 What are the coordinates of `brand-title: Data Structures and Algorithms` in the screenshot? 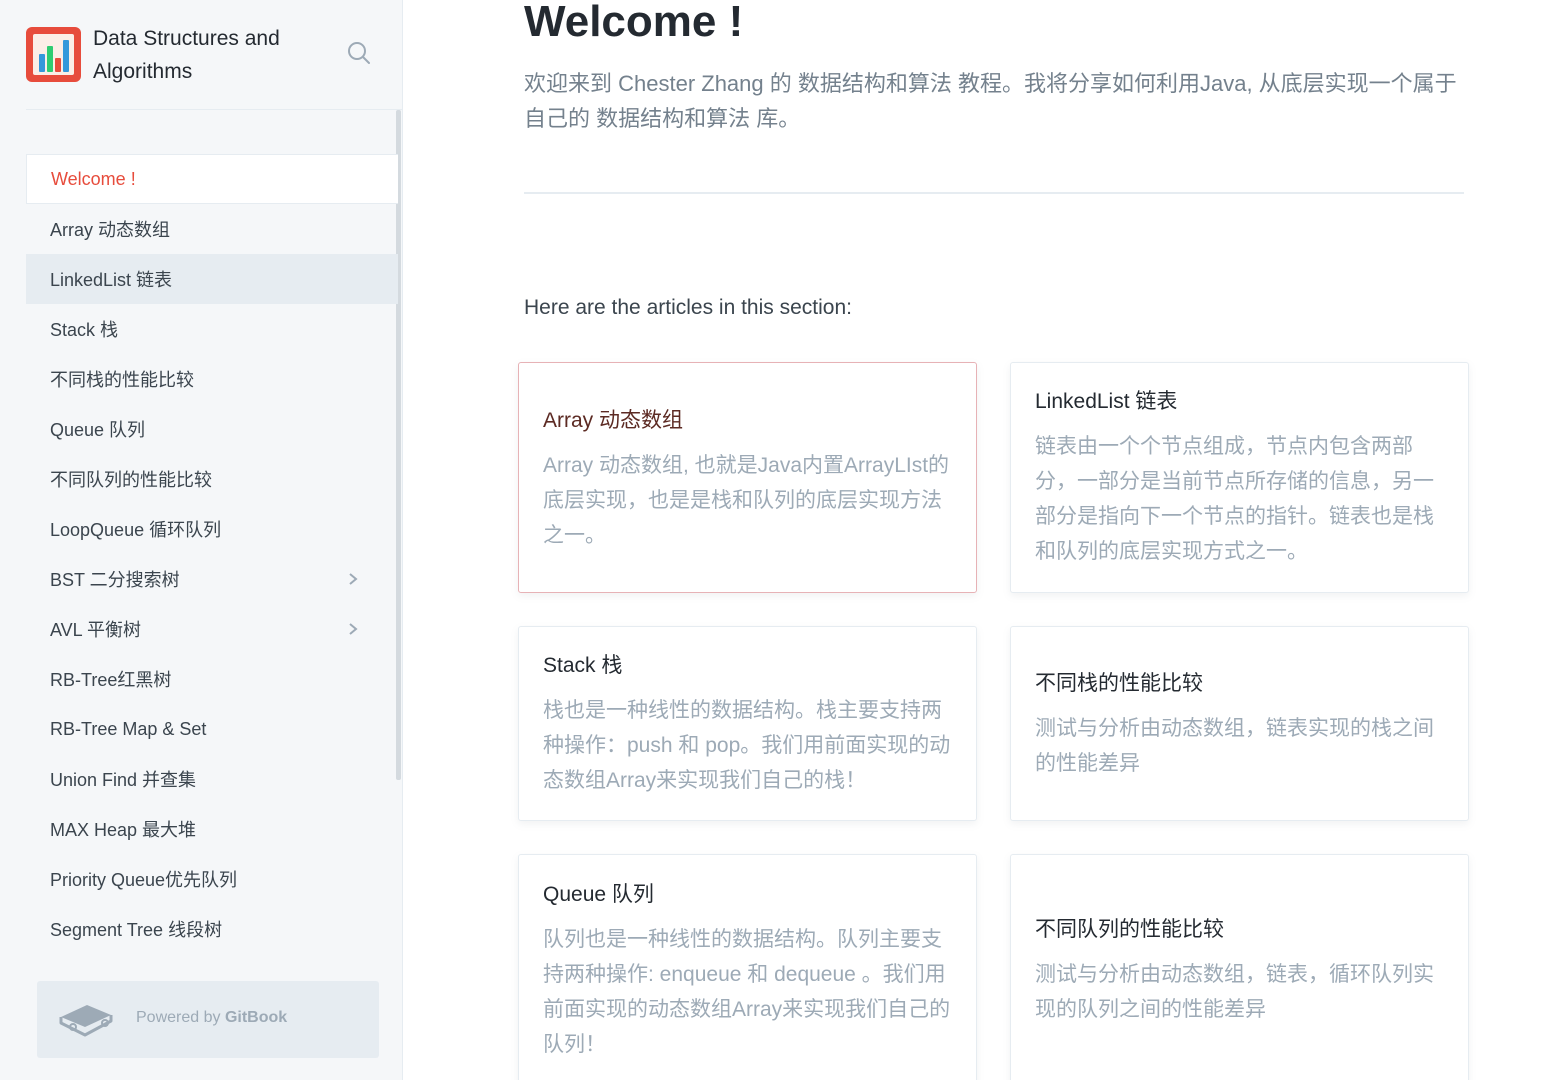 It's located at (208, 55).